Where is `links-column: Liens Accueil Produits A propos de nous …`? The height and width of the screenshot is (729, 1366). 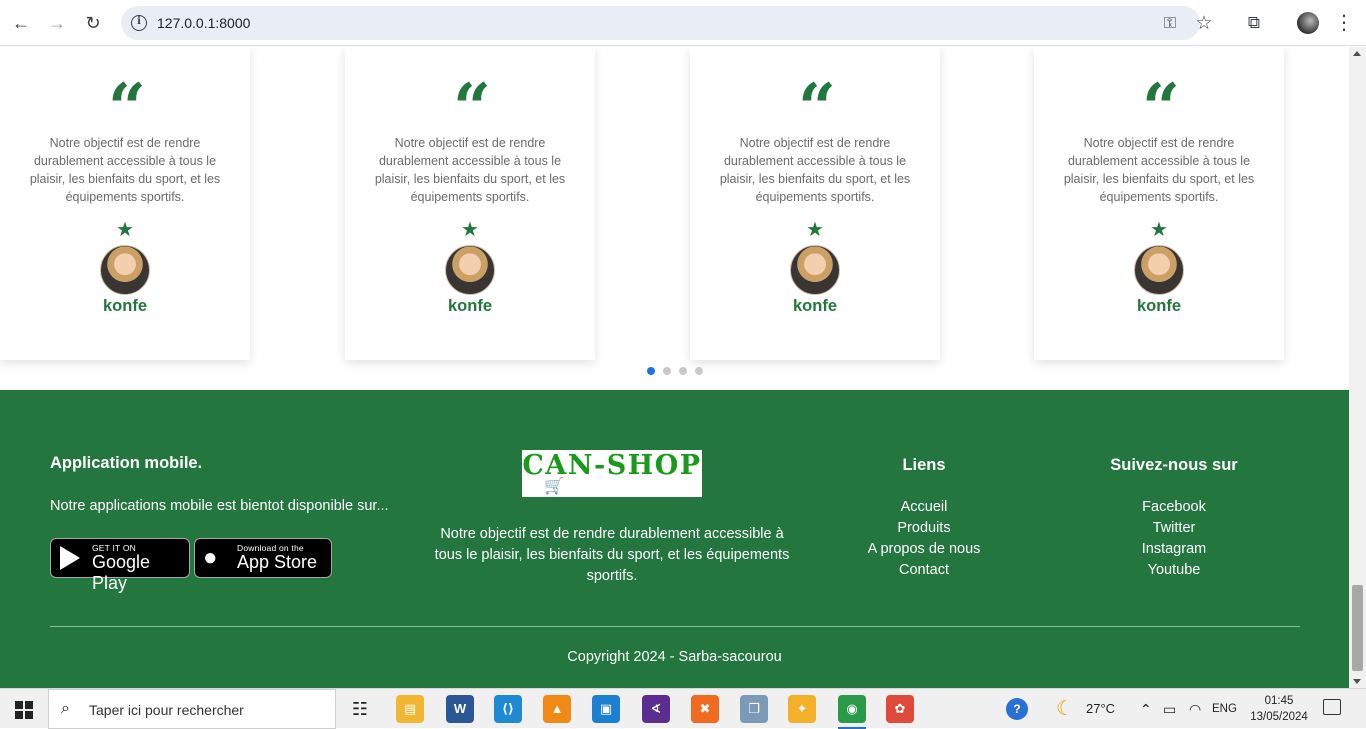 links-column: Liens Accueil Produits A propos de nous … is located at coordinates (924, 518).